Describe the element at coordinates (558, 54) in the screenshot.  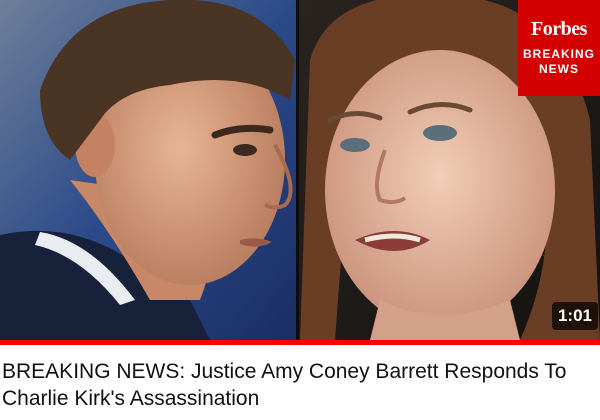
I see `badge-line-breaking: BREAKING` at that location.